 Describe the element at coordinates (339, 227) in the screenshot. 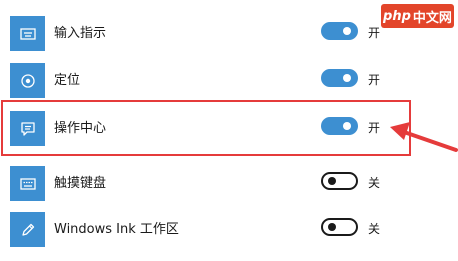

I see `windows-ink-toggle` at that location.